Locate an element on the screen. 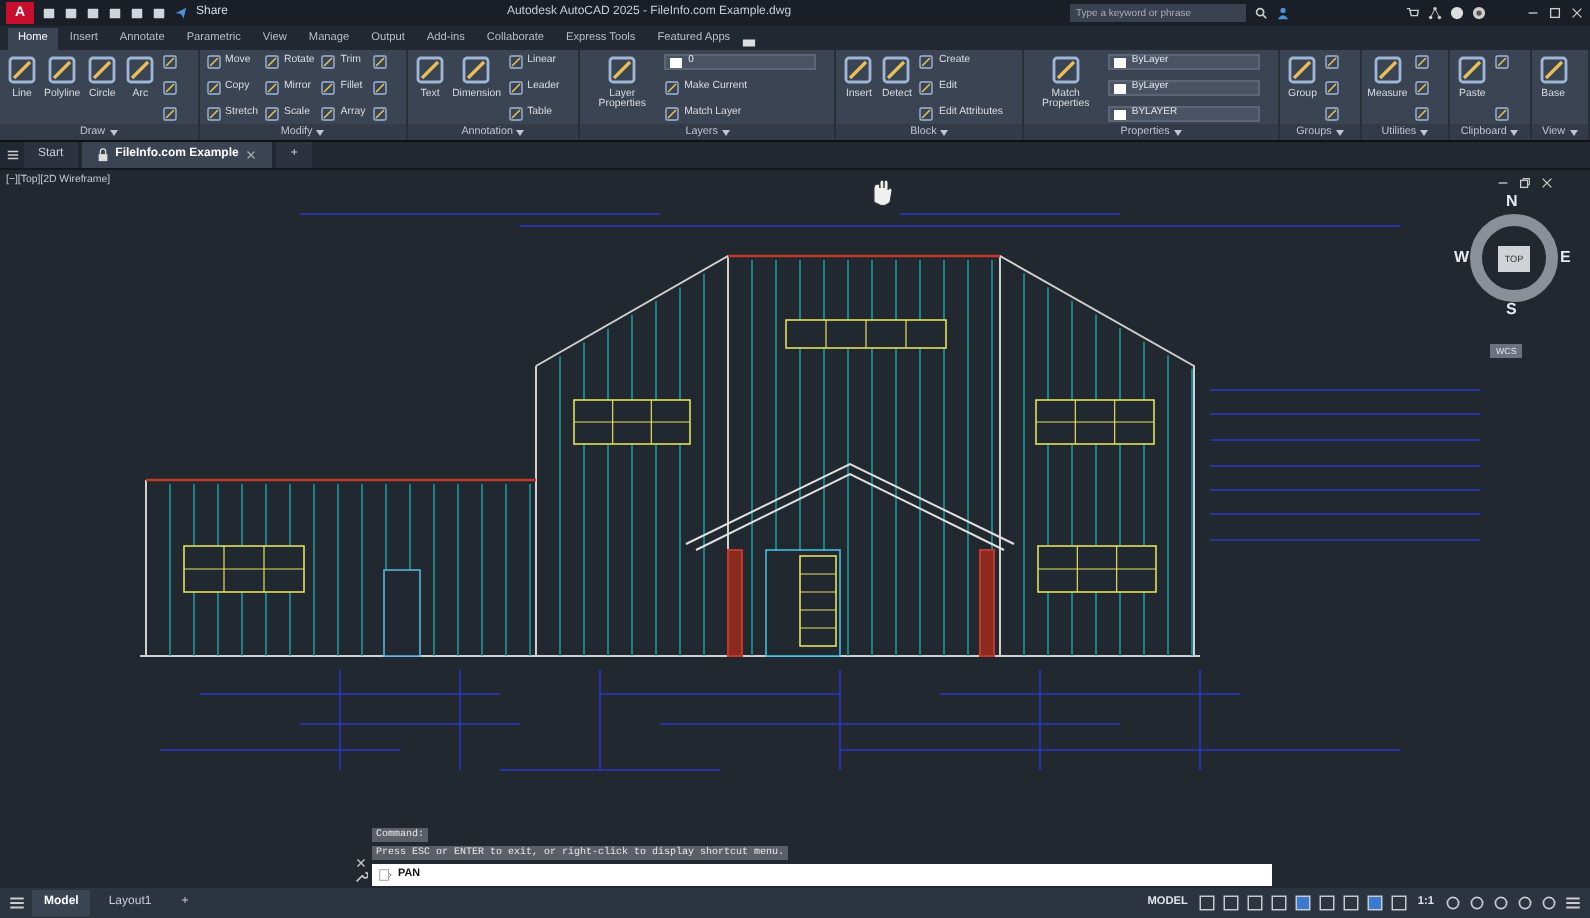  command-prompt-icon is located at coordinates (385, 875).